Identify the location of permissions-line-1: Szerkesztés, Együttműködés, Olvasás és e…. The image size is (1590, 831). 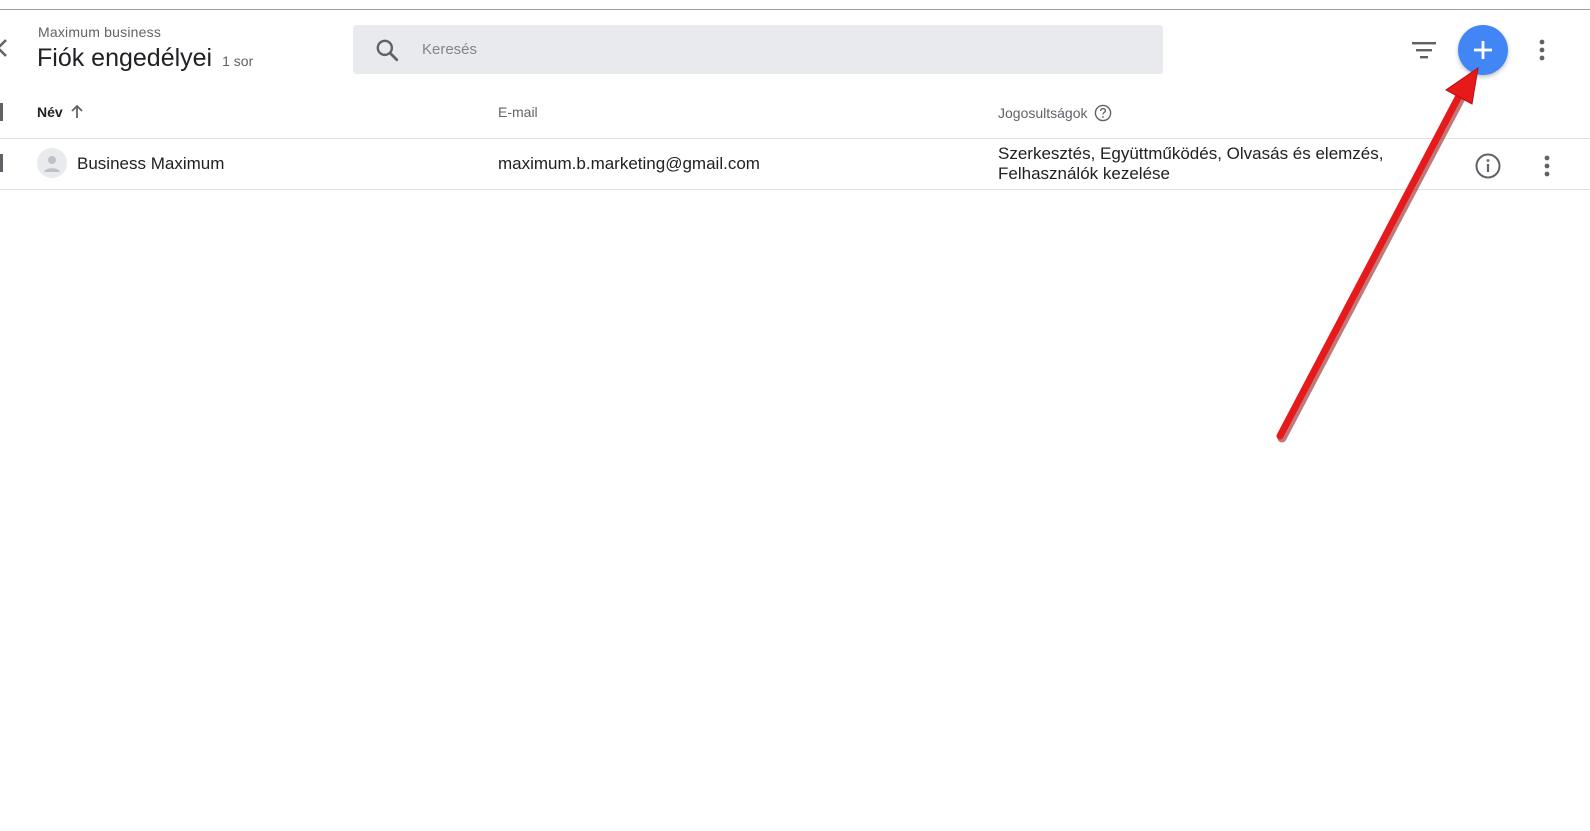
(1191, 153).